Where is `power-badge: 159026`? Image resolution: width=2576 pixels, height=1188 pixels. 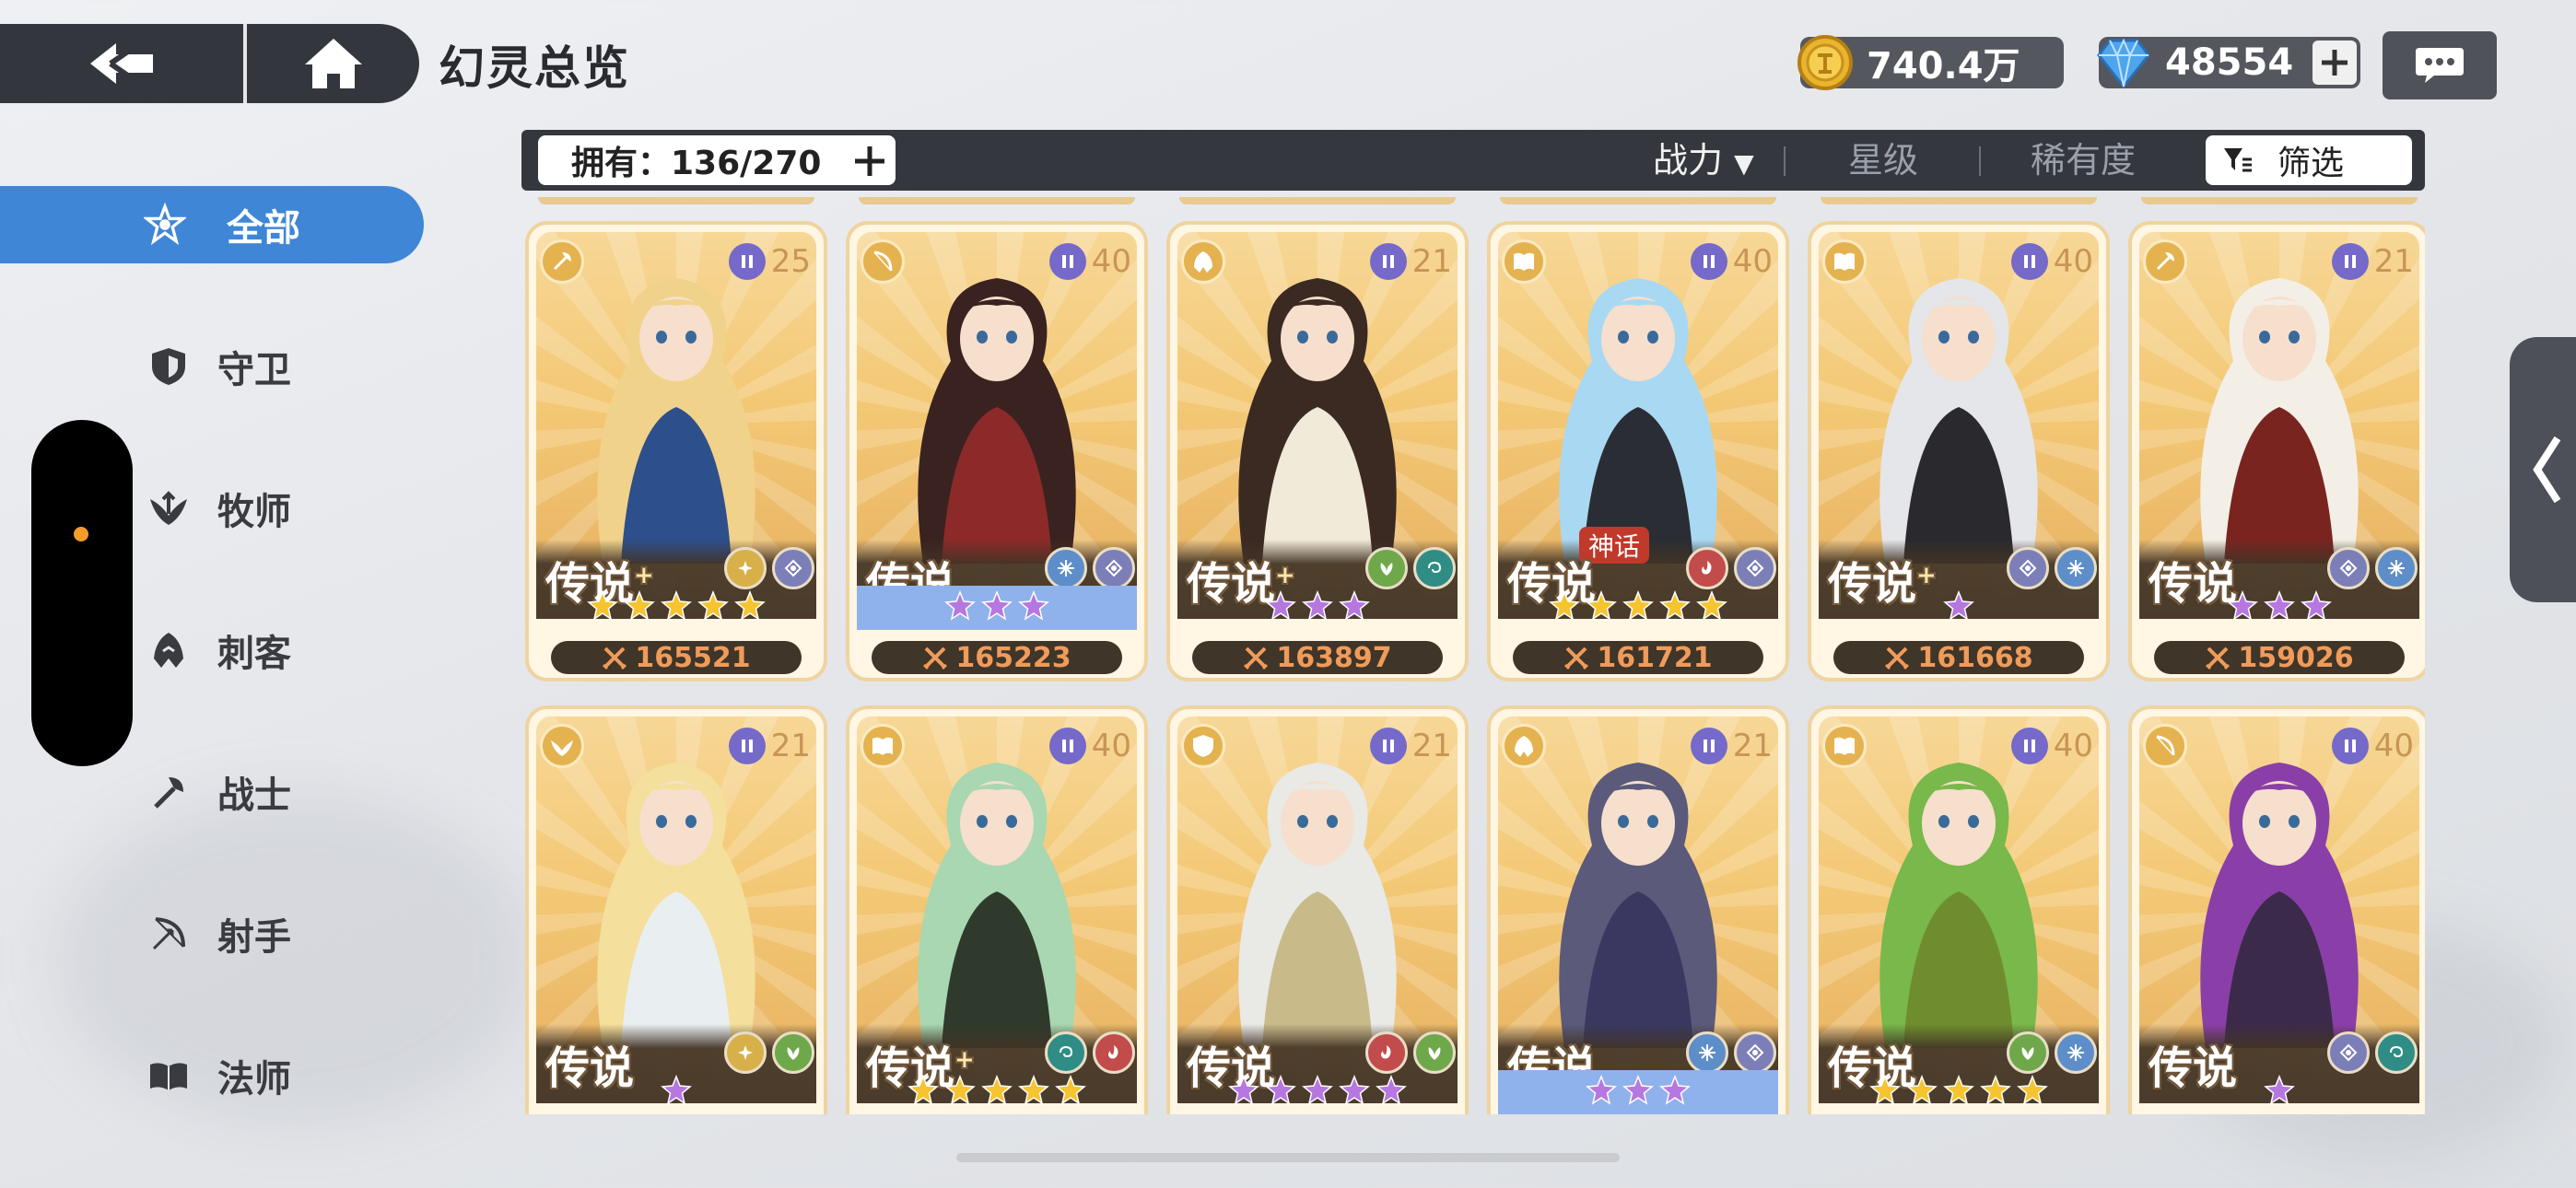 power-badge: 159026 is located at coordinates (2279, 657).